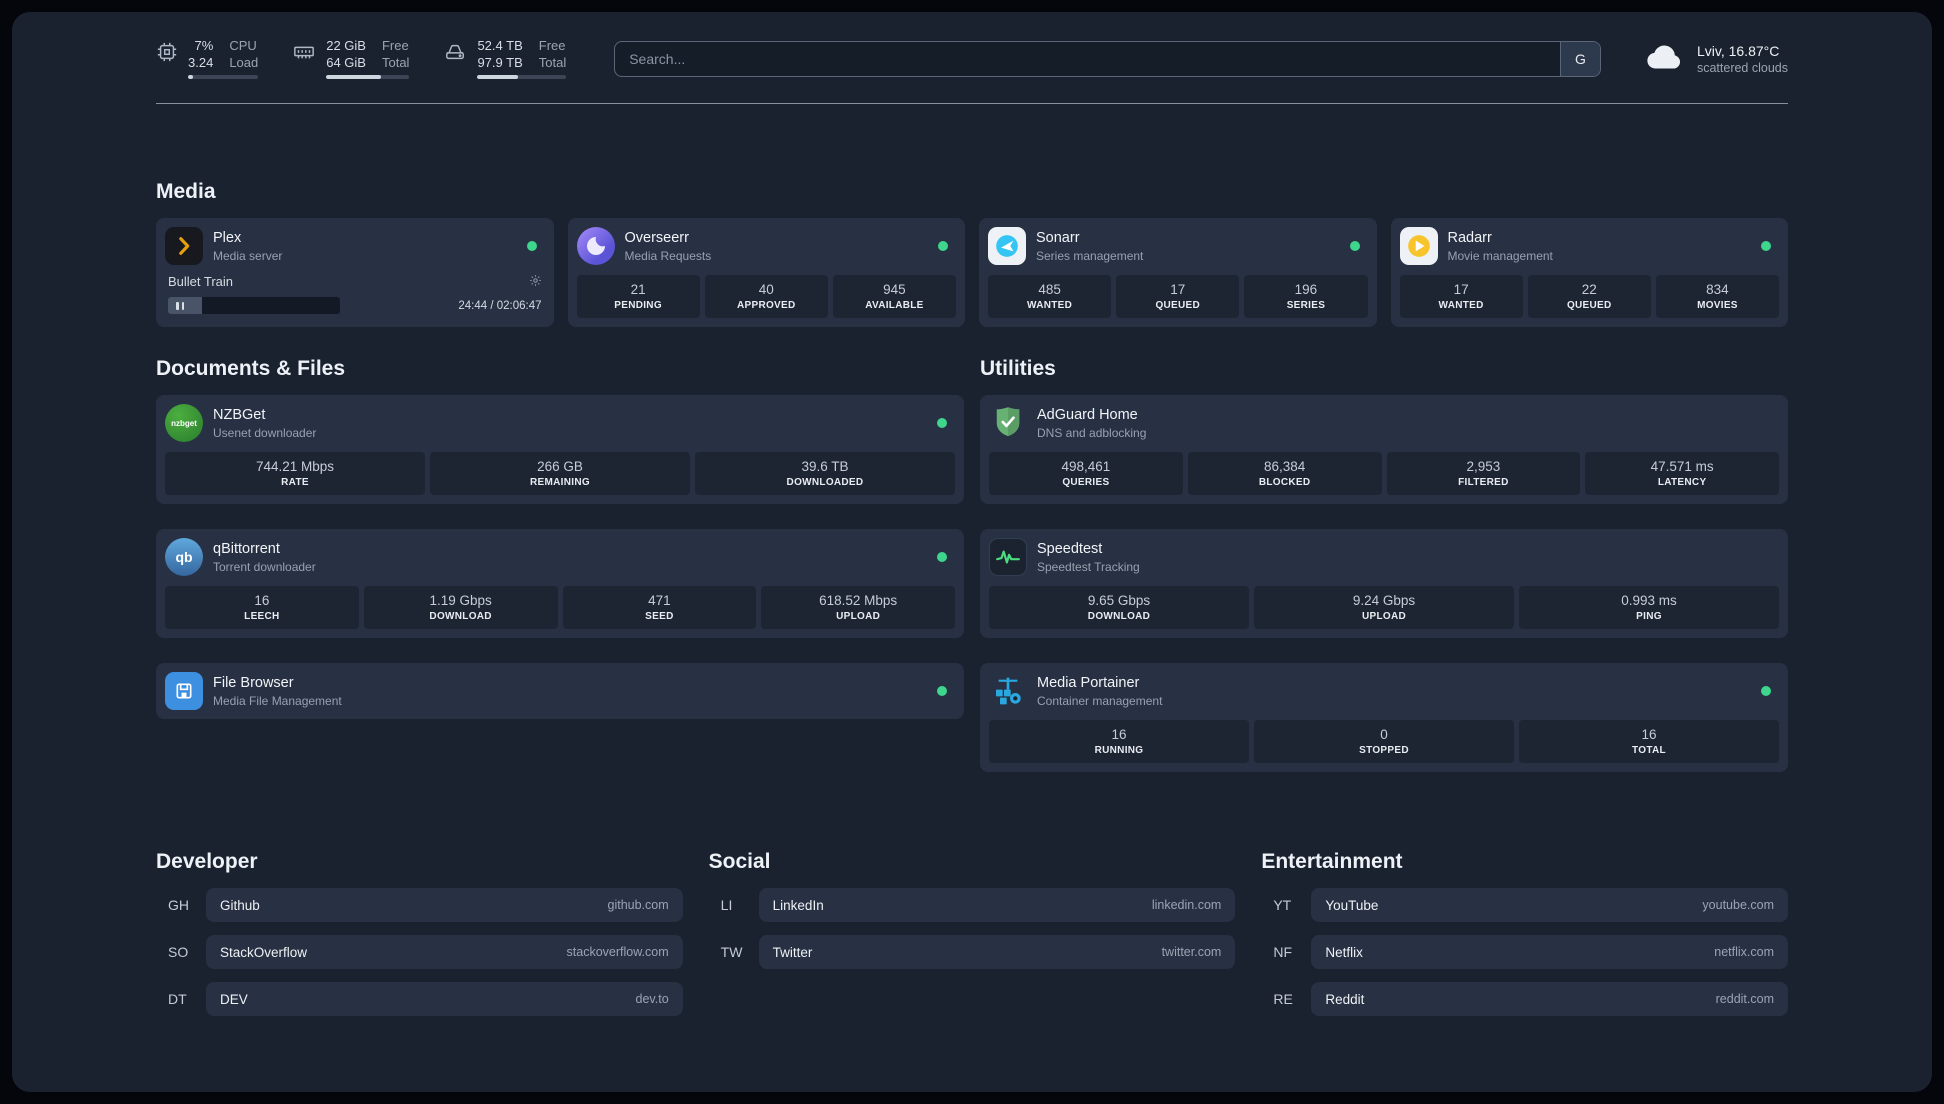 This screenshot has width=1944, height=1104. What do you see at coordinates (942, 691) in the screenshot?
I see `filebrowser-status-dot` at bounding box center [942, 691].